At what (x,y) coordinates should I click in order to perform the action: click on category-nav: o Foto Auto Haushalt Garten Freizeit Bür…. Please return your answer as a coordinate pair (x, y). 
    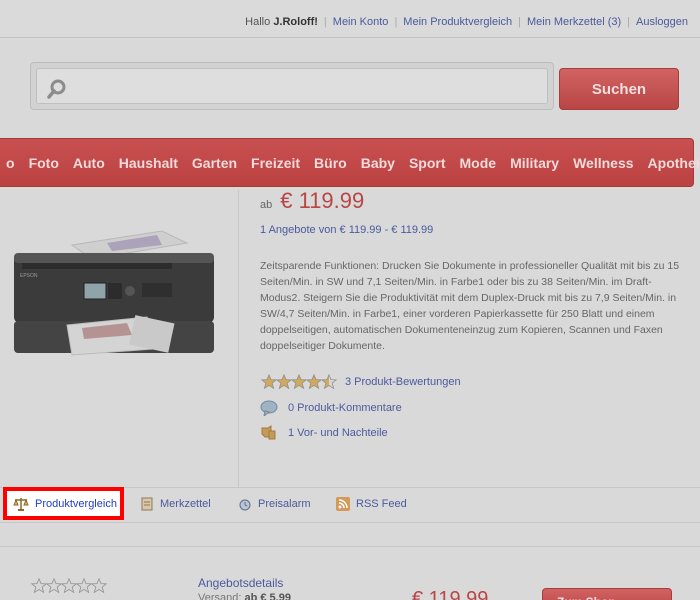
    Looking at the image, I should click on (350, 162).